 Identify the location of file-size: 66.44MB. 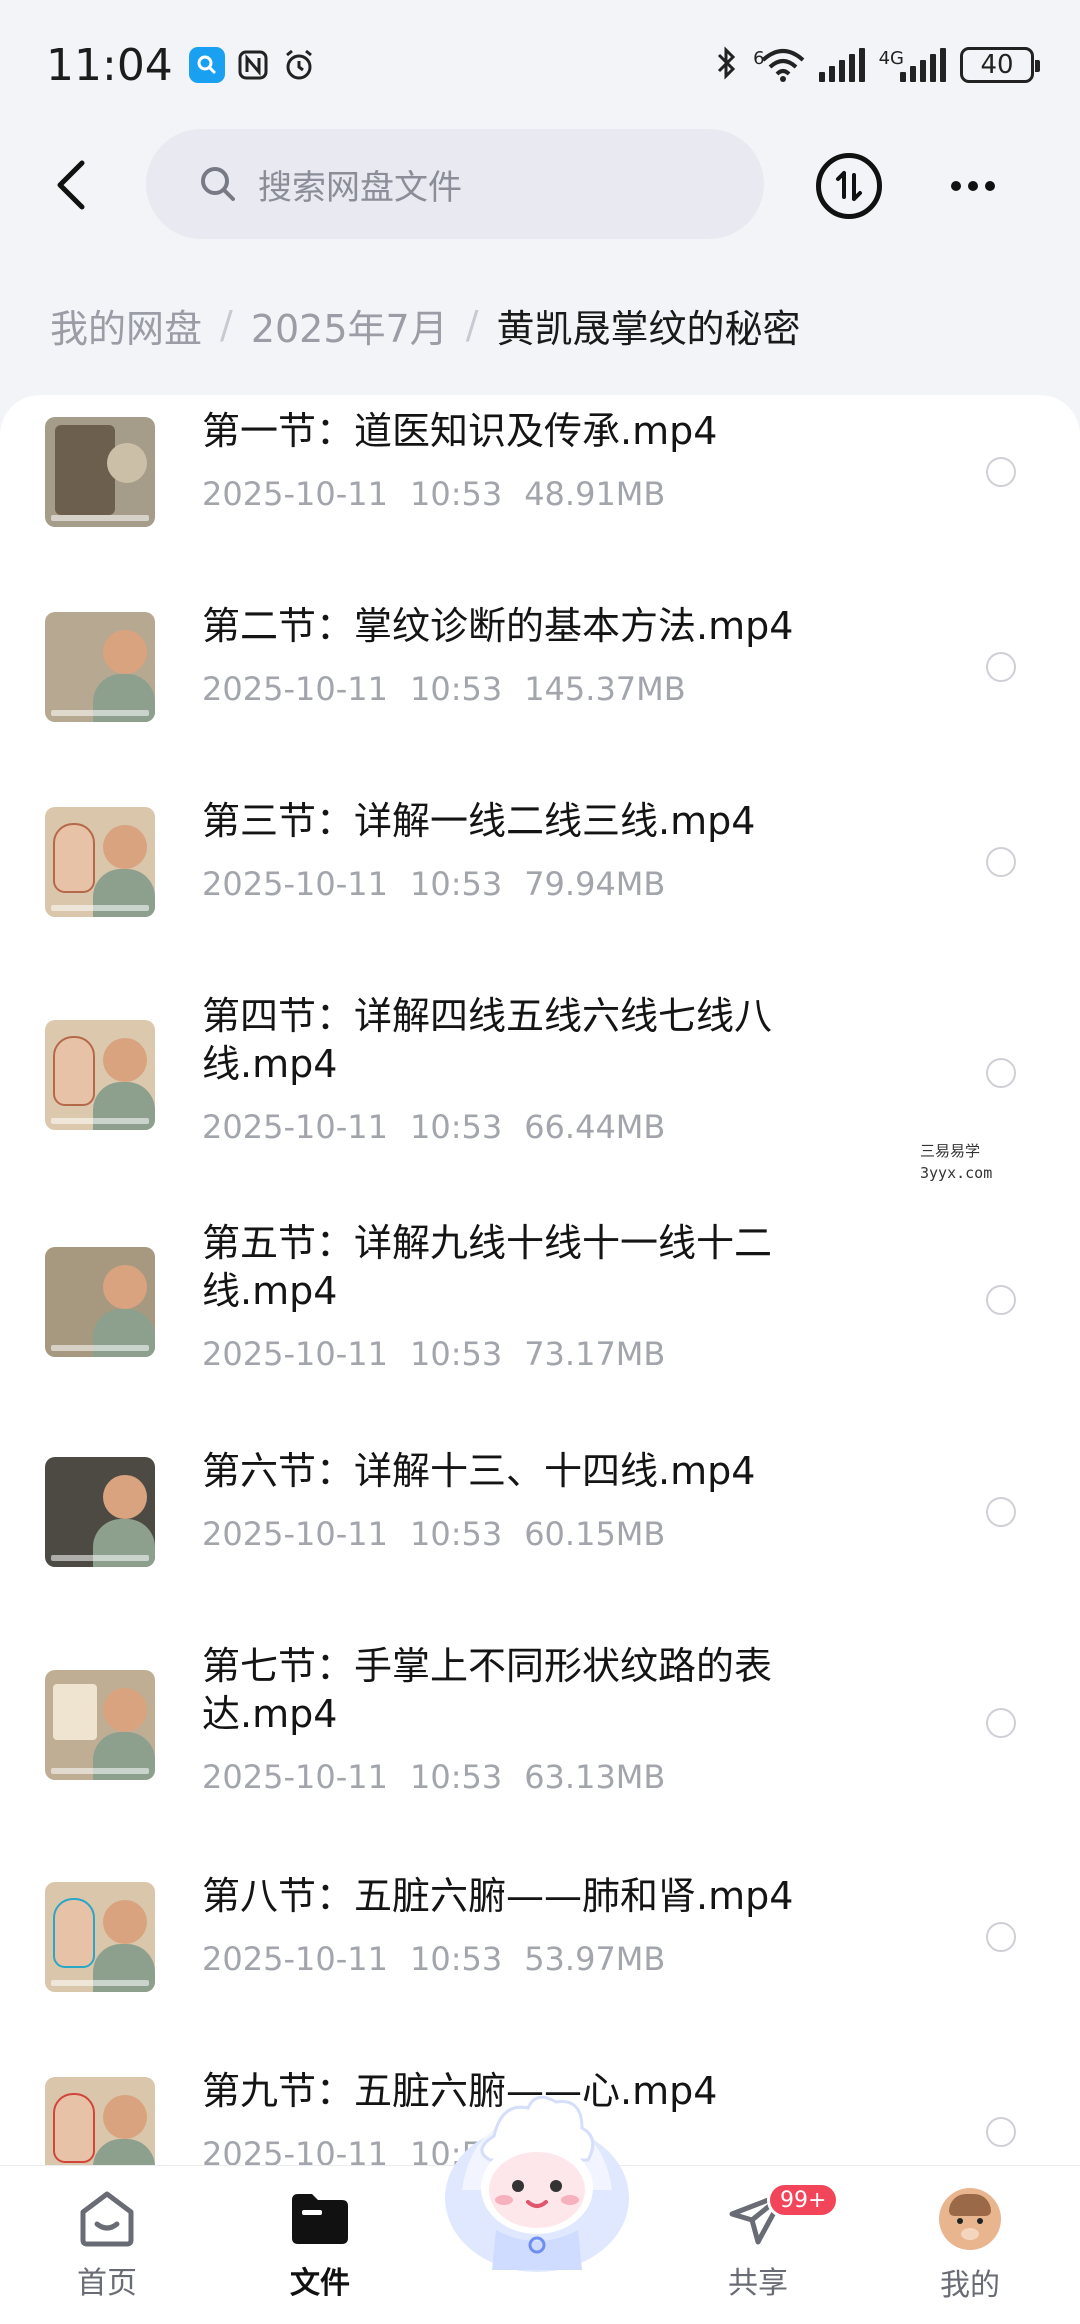
(595, 1127).